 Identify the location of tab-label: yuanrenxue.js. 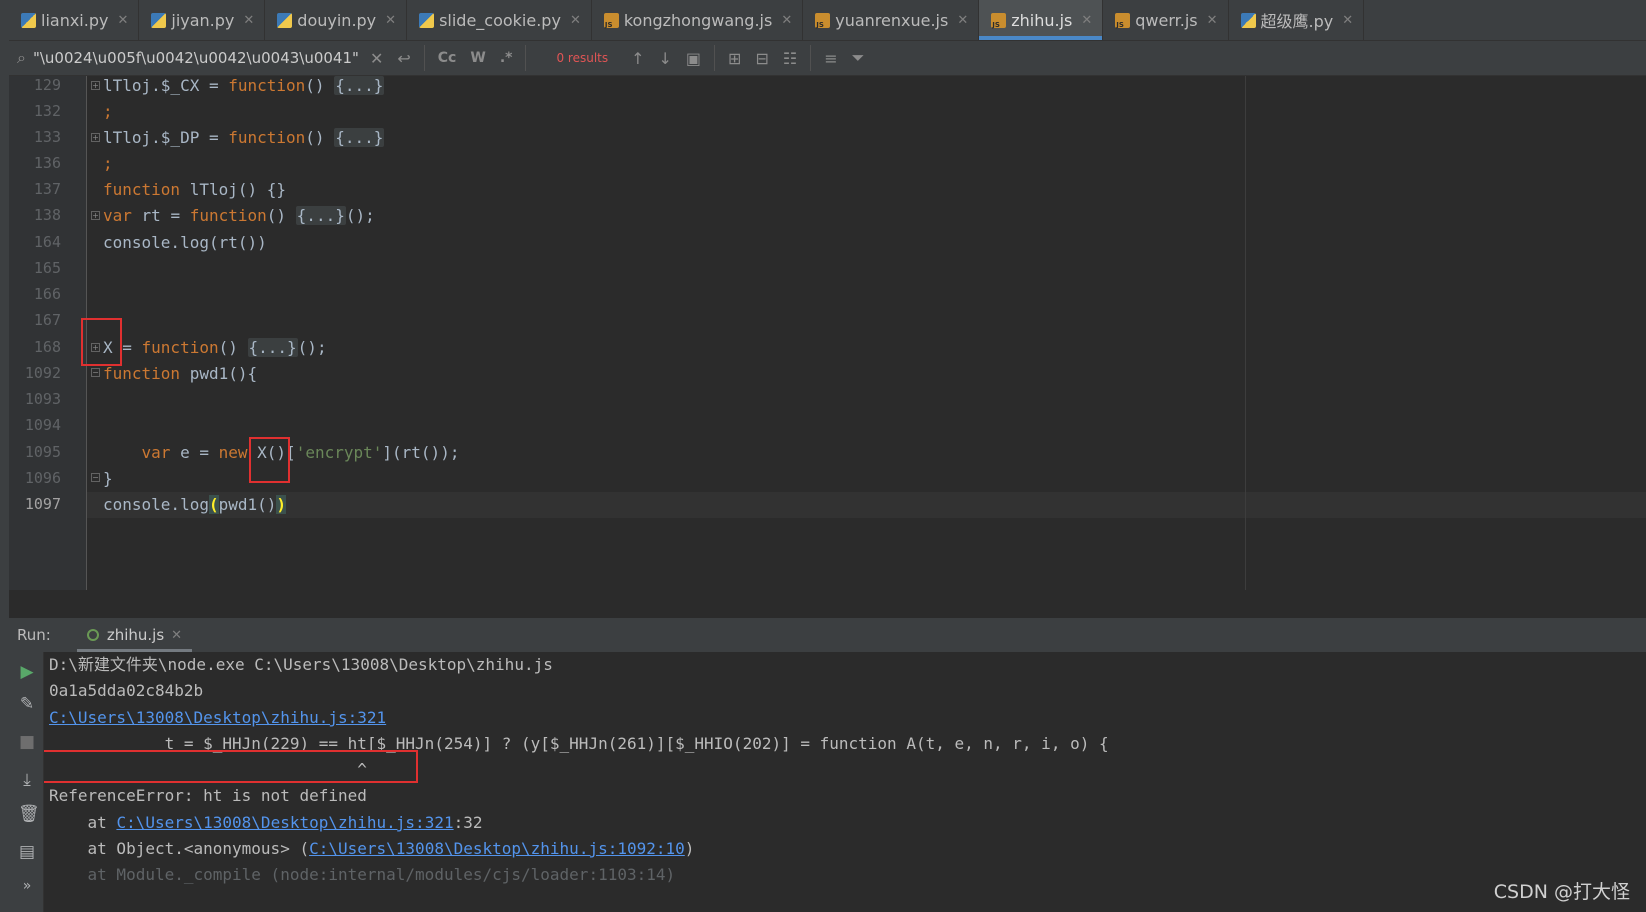
(892, 20).